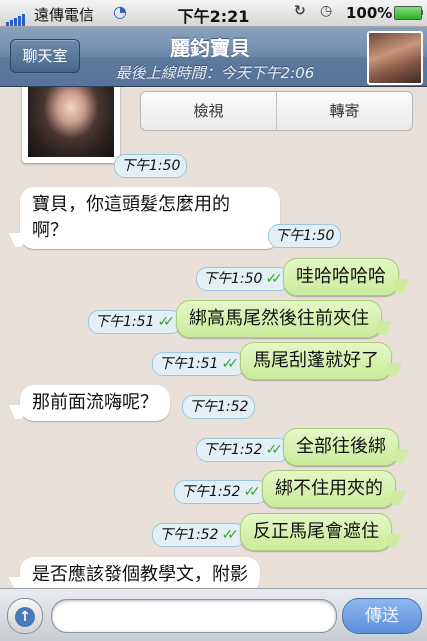 The width and height of the screenshot is (427, 641). Describe the element at coordinates (300, 11) in the screenshot. I see `orientation-lock-icon: ↻` at that location.